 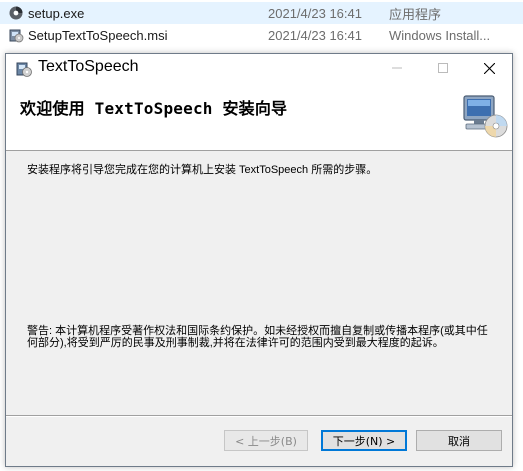 What do you see at coordinates (98, 35) in the screenshot?
I see `file-name: SetupTextToSpeech.msi` at bounding box center [98, 35].